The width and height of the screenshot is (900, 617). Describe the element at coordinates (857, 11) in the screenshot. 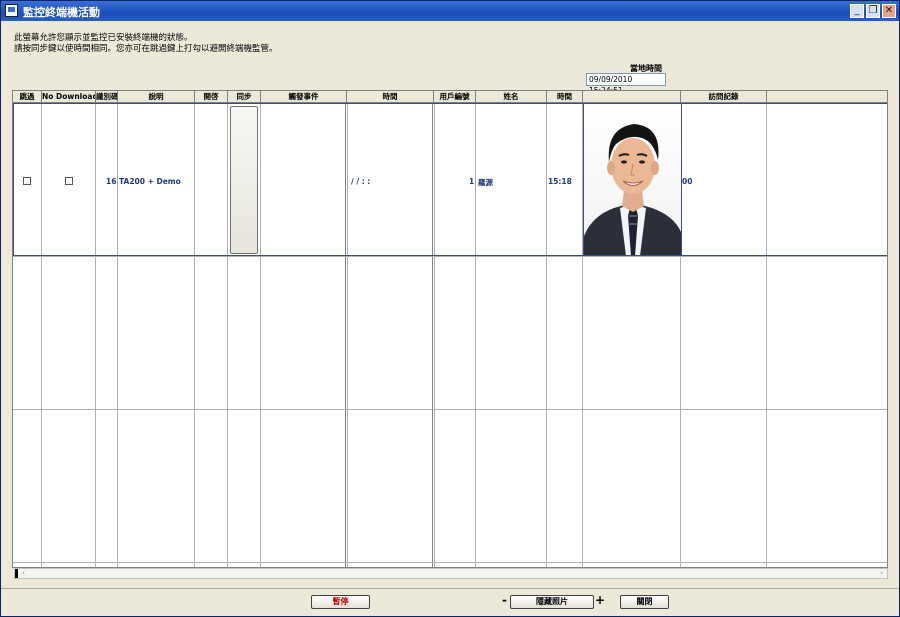

I see `minimize-button: _` at that location.